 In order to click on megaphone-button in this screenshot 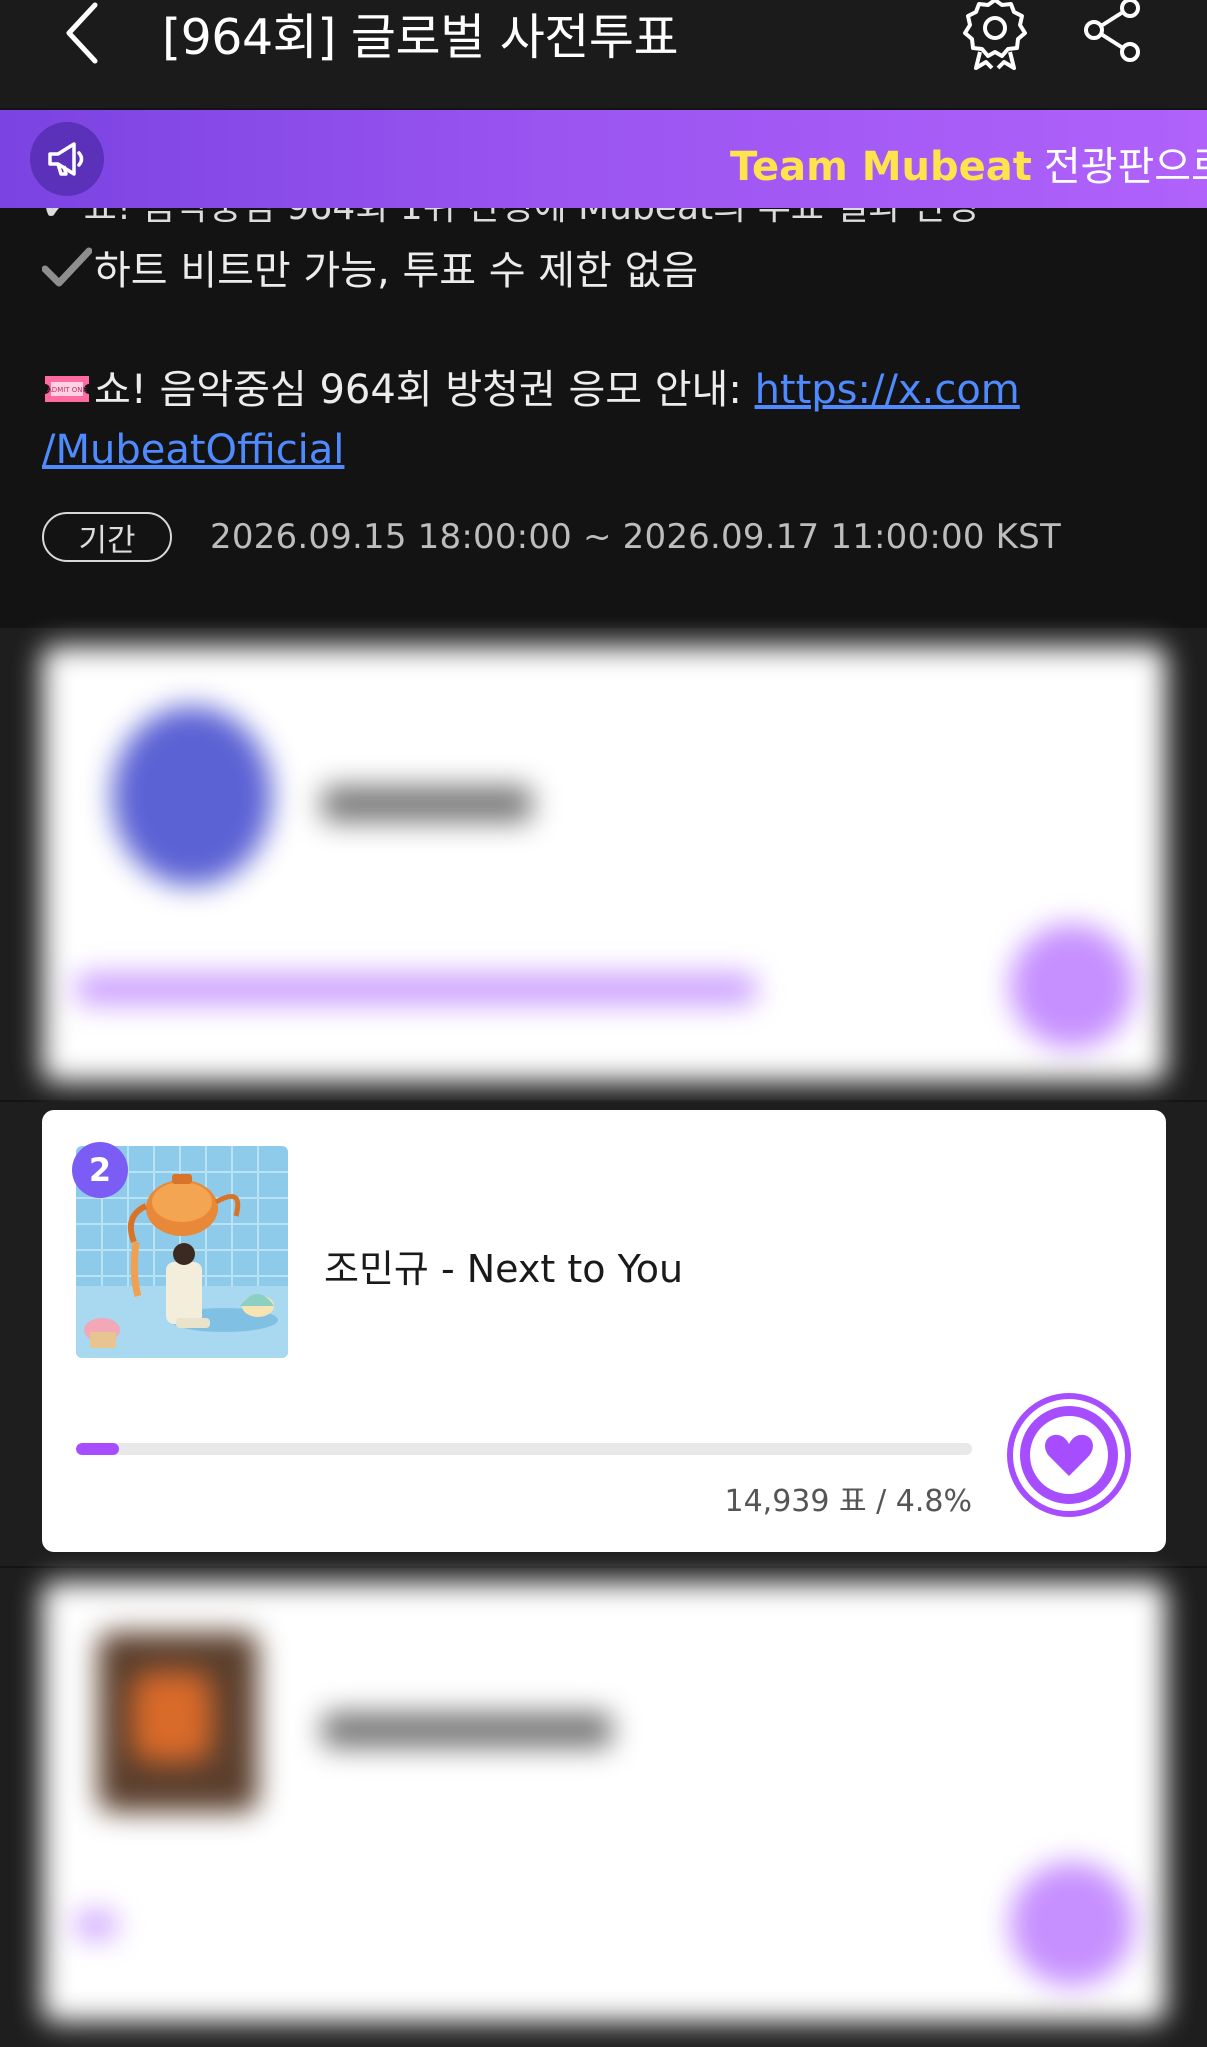, I will do `click(67, 159)`.